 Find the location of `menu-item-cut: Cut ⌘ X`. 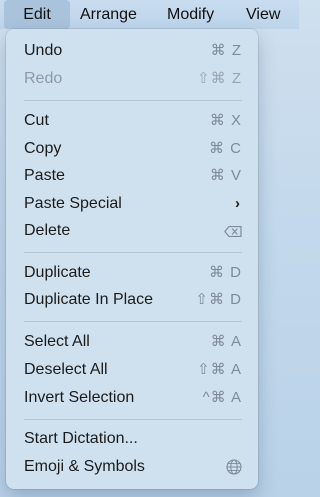

menu-item-cut: Cut ⌘ X is located at coordinates (134, 121).